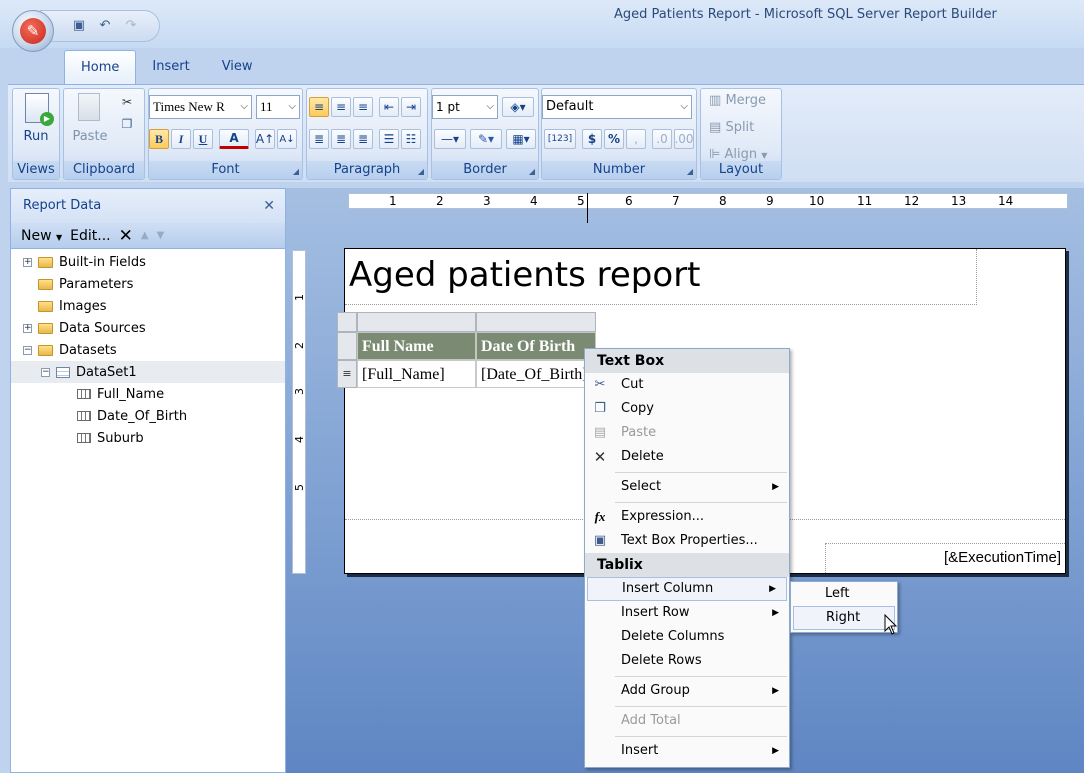 The width and height of the screenshot is (1084, 773). Describe the element at coordinates (161, 235) in the screenshot. I see `move-down-icon: ▼` at that location.